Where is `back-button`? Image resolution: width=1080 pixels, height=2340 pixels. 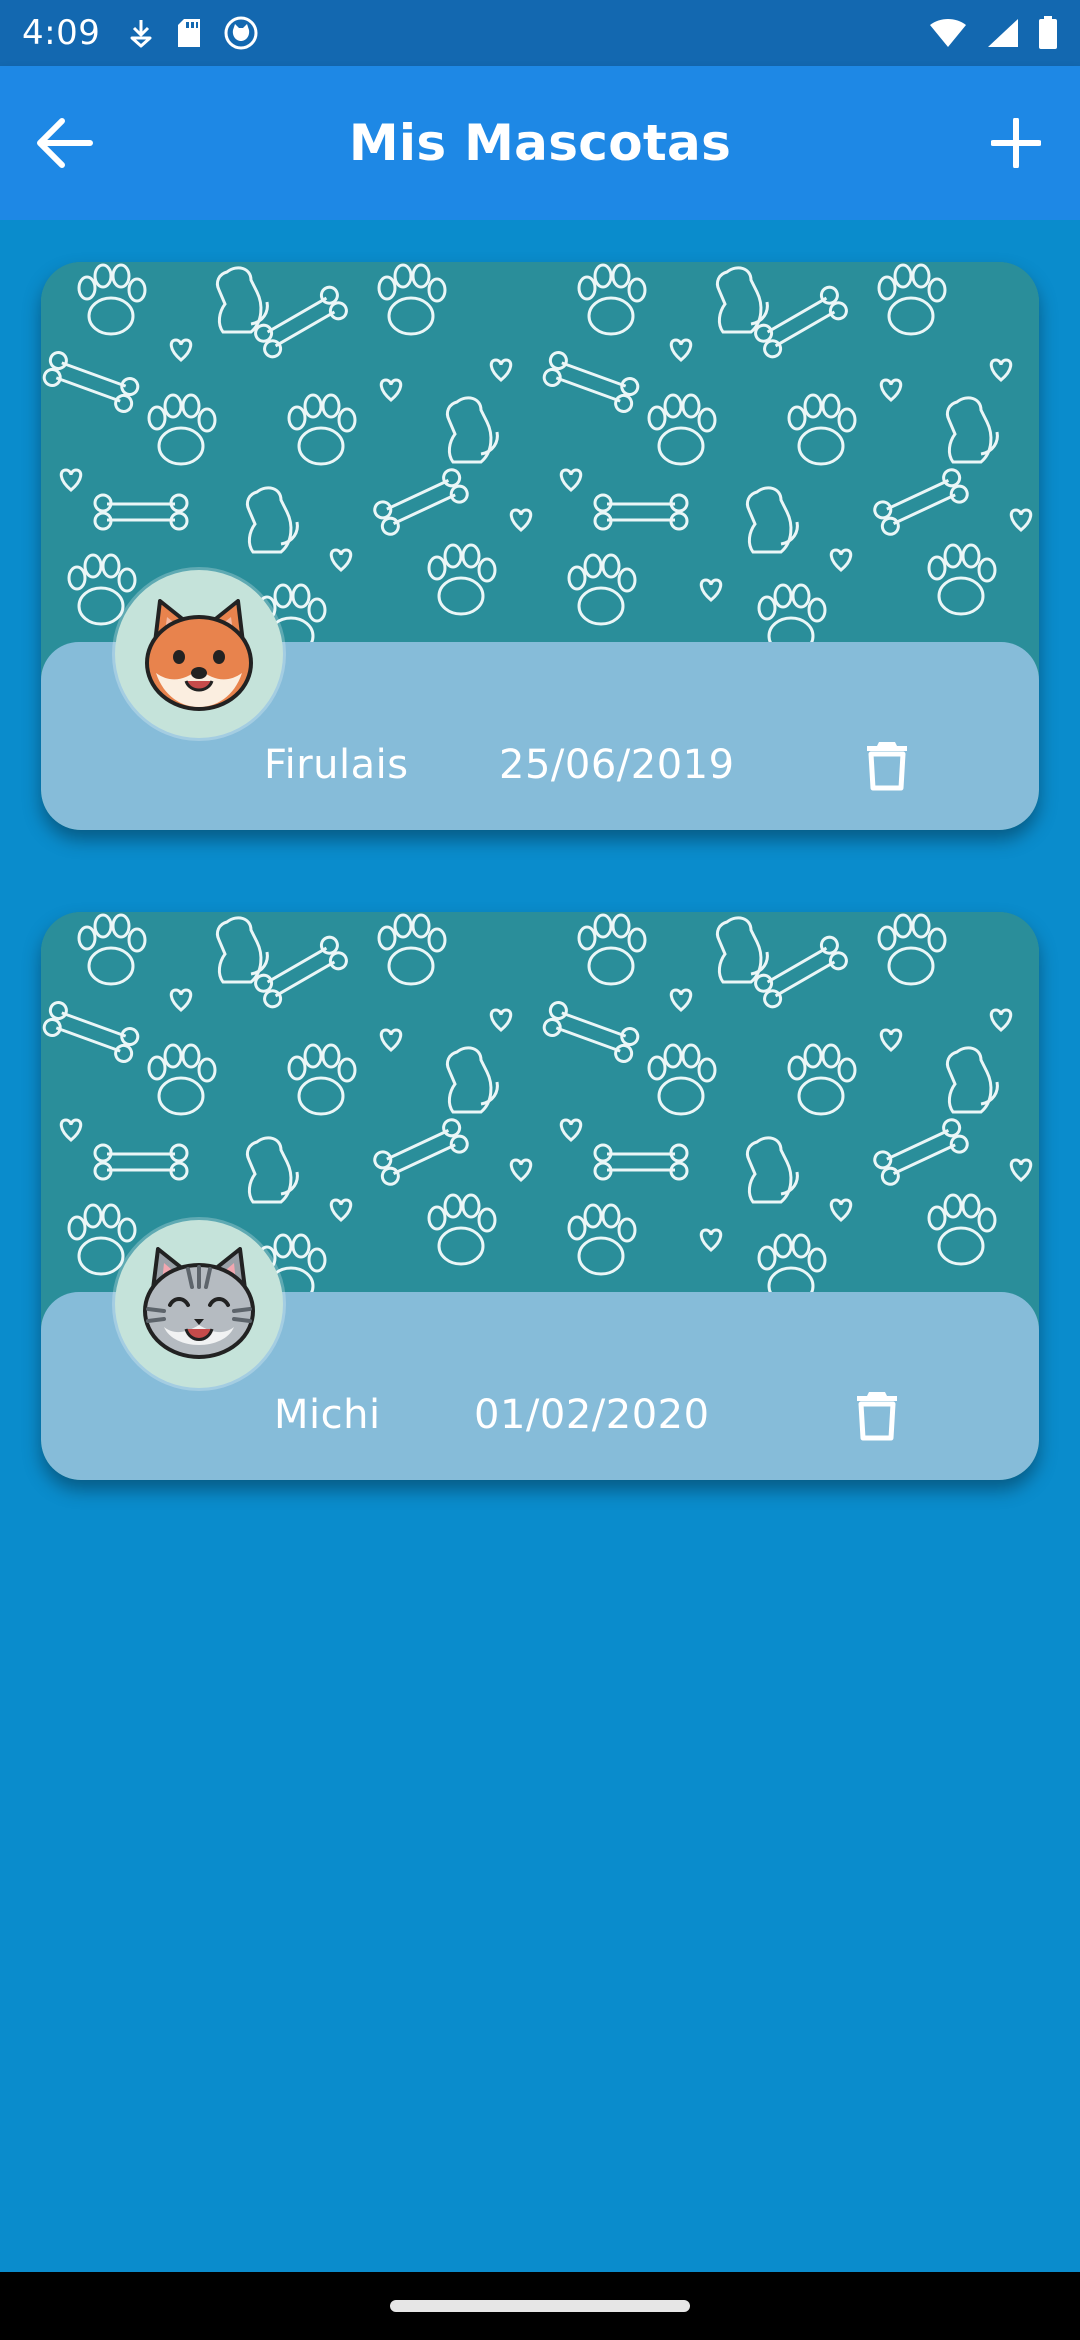
back-button is located at coordinates (64, 143).